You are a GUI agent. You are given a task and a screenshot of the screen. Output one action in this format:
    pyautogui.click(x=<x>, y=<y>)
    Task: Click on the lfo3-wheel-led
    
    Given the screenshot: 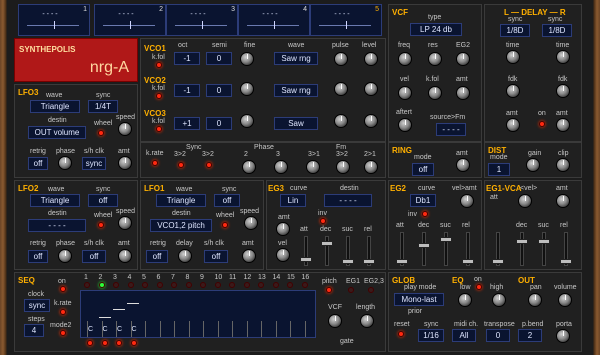 What is the action you would take?
    pyautogui.click(x=101, y=133)
    